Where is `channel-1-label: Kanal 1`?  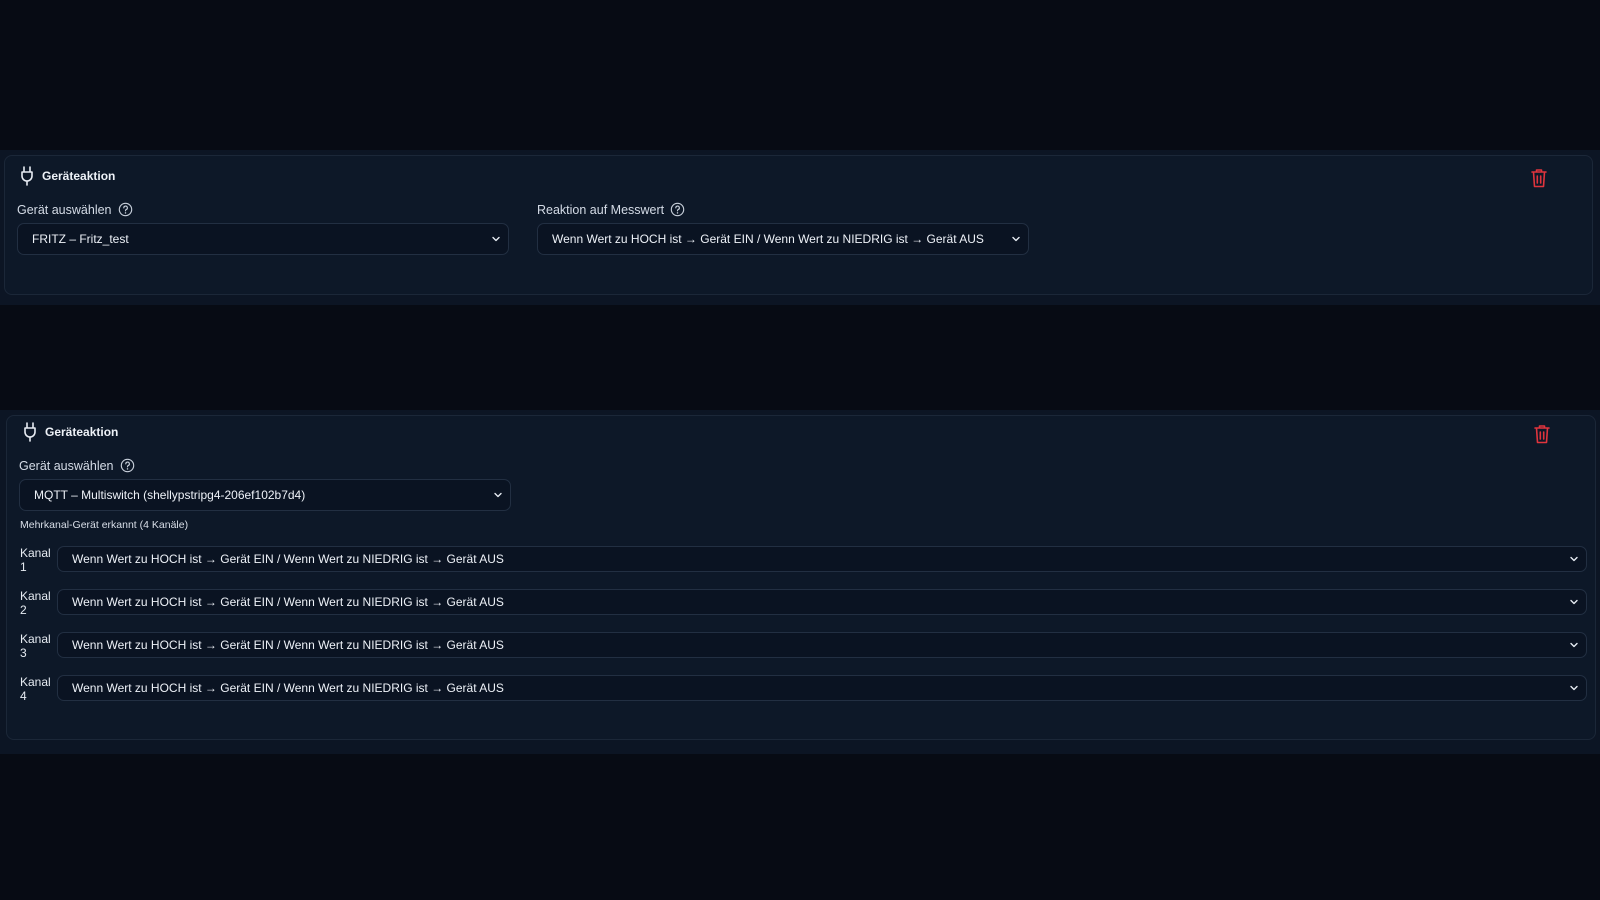 channel-1-label: Kanal 1 is located at coordinates (37, 560).